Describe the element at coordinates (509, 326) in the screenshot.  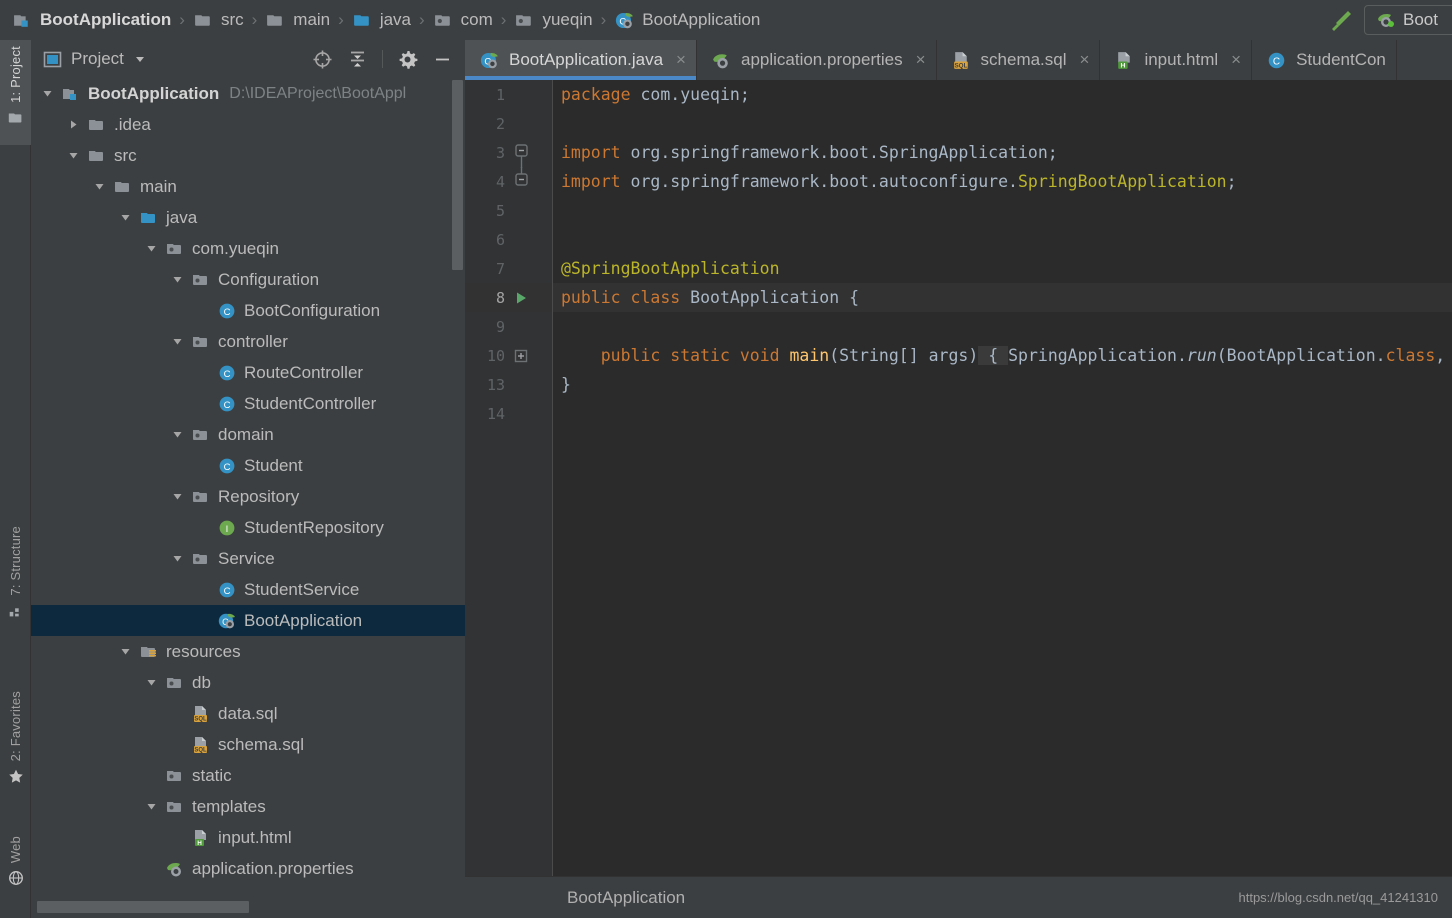
I see `gutter-line: 9` at that location.